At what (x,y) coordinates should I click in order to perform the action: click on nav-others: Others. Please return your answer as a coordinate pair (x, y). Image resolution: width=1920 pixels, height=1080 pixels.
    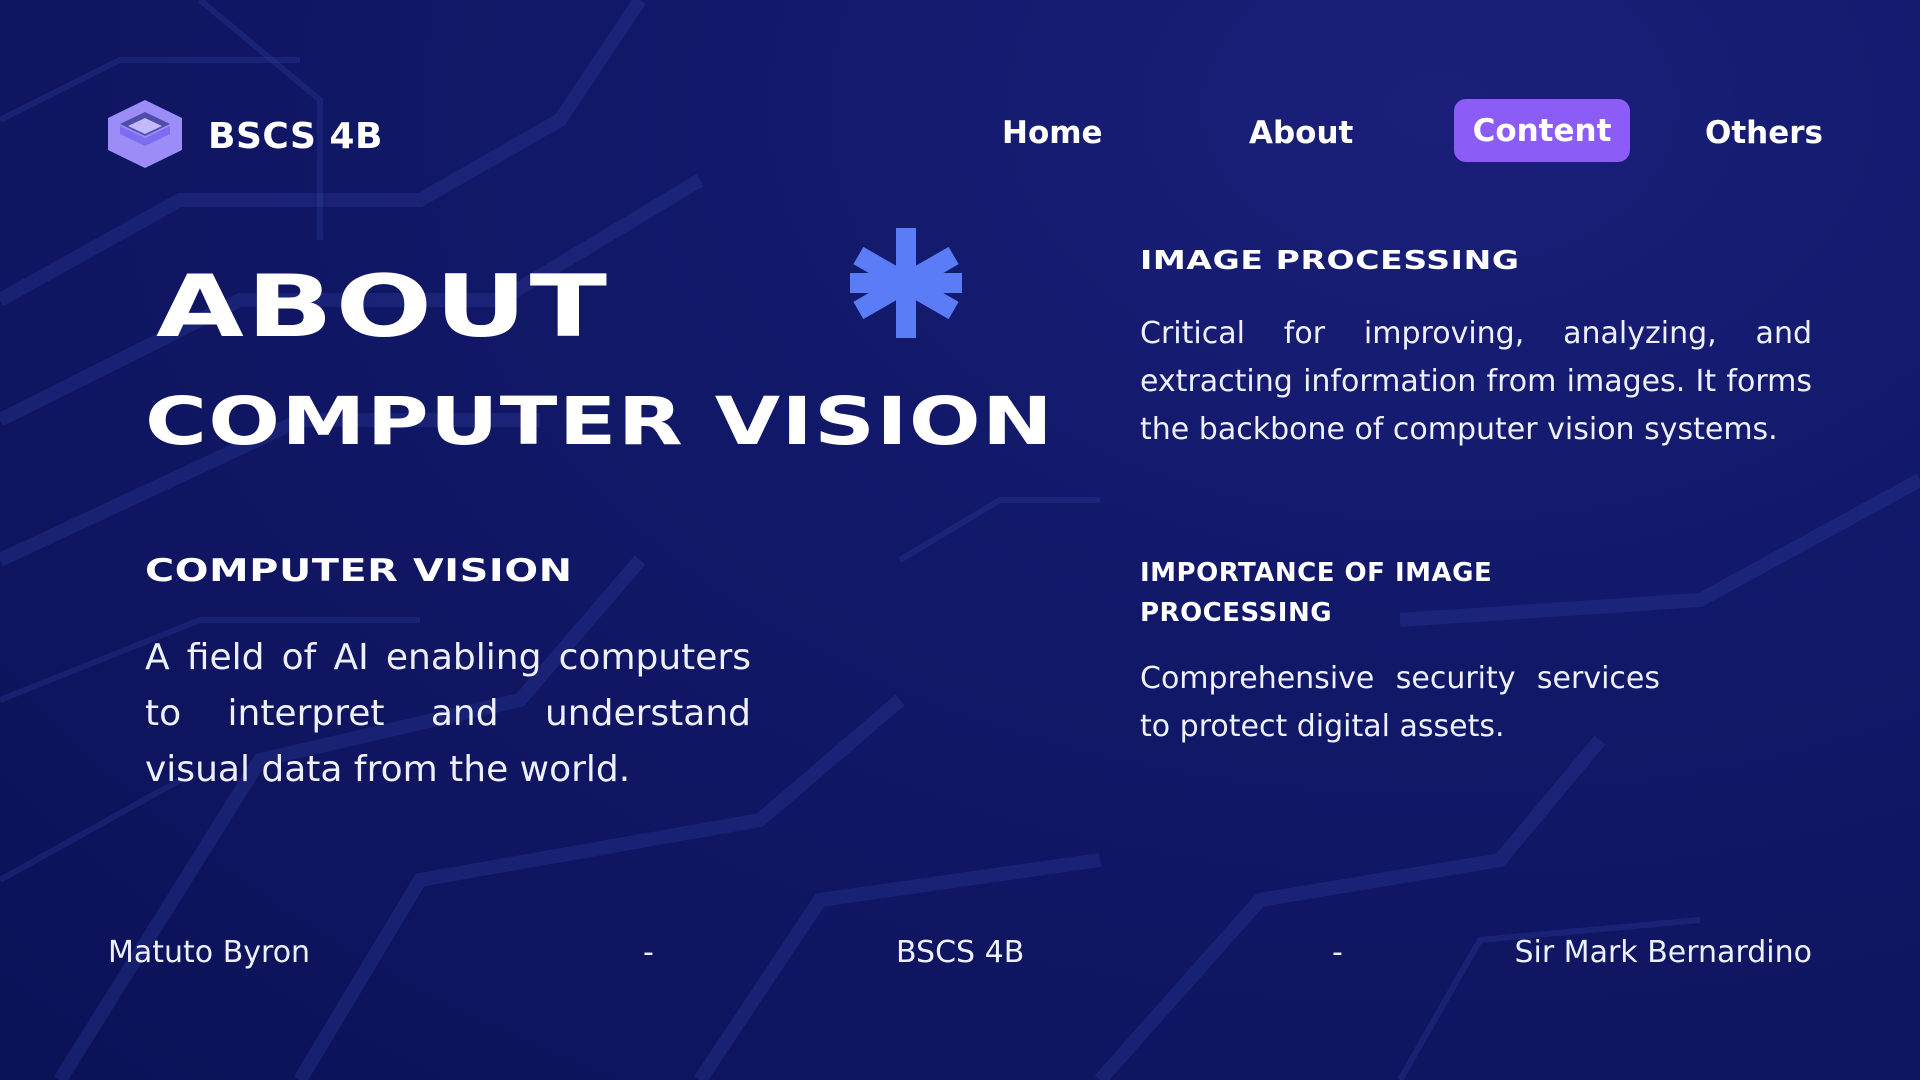
    Looking at the image, I should click on (1764, 133).